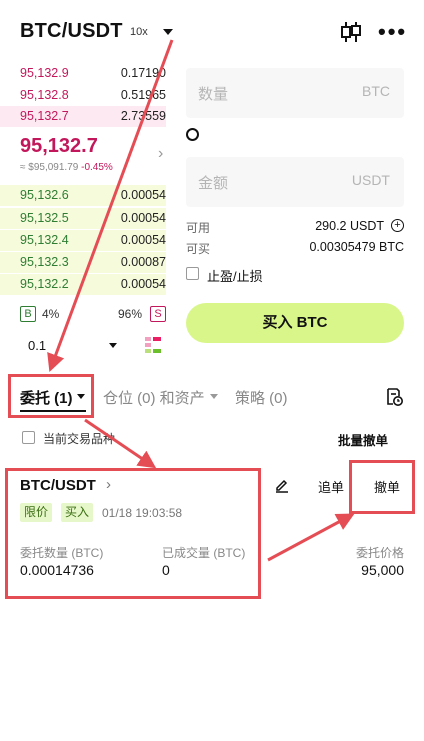 The height and width of the screenshot is (741, 424). What do you see at coordinates (59, 146) in the screenshot?
I see `last-price: 95,132.7` at bounding box center [59, 146].